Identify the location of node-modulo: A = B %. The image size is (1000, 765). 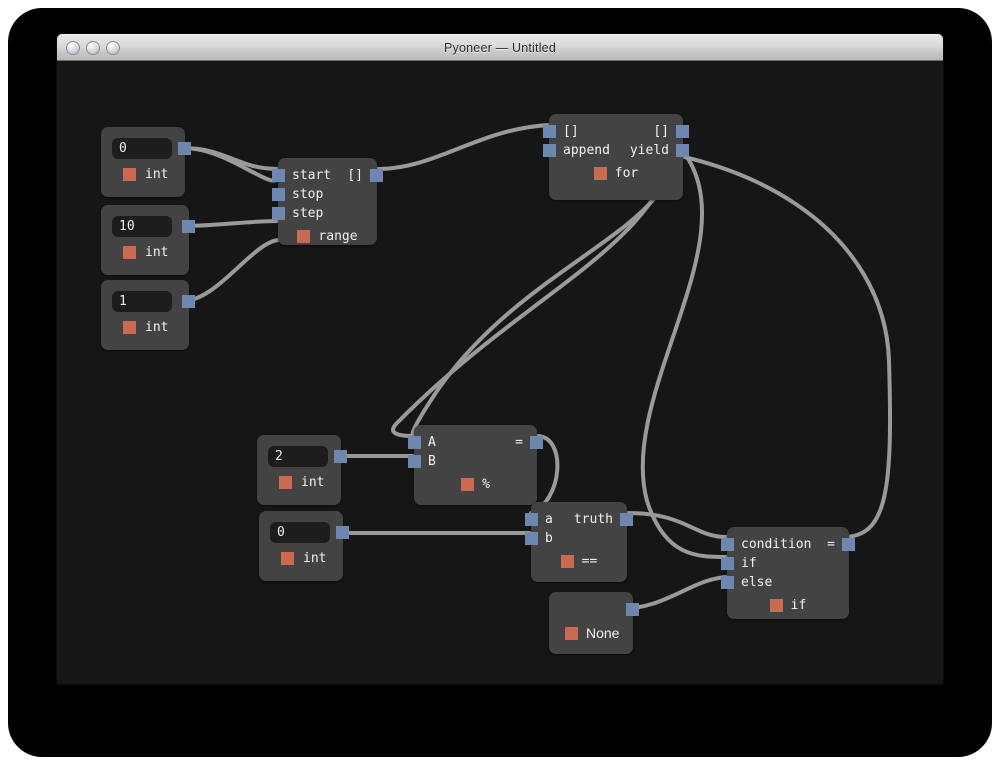
(475, 465).